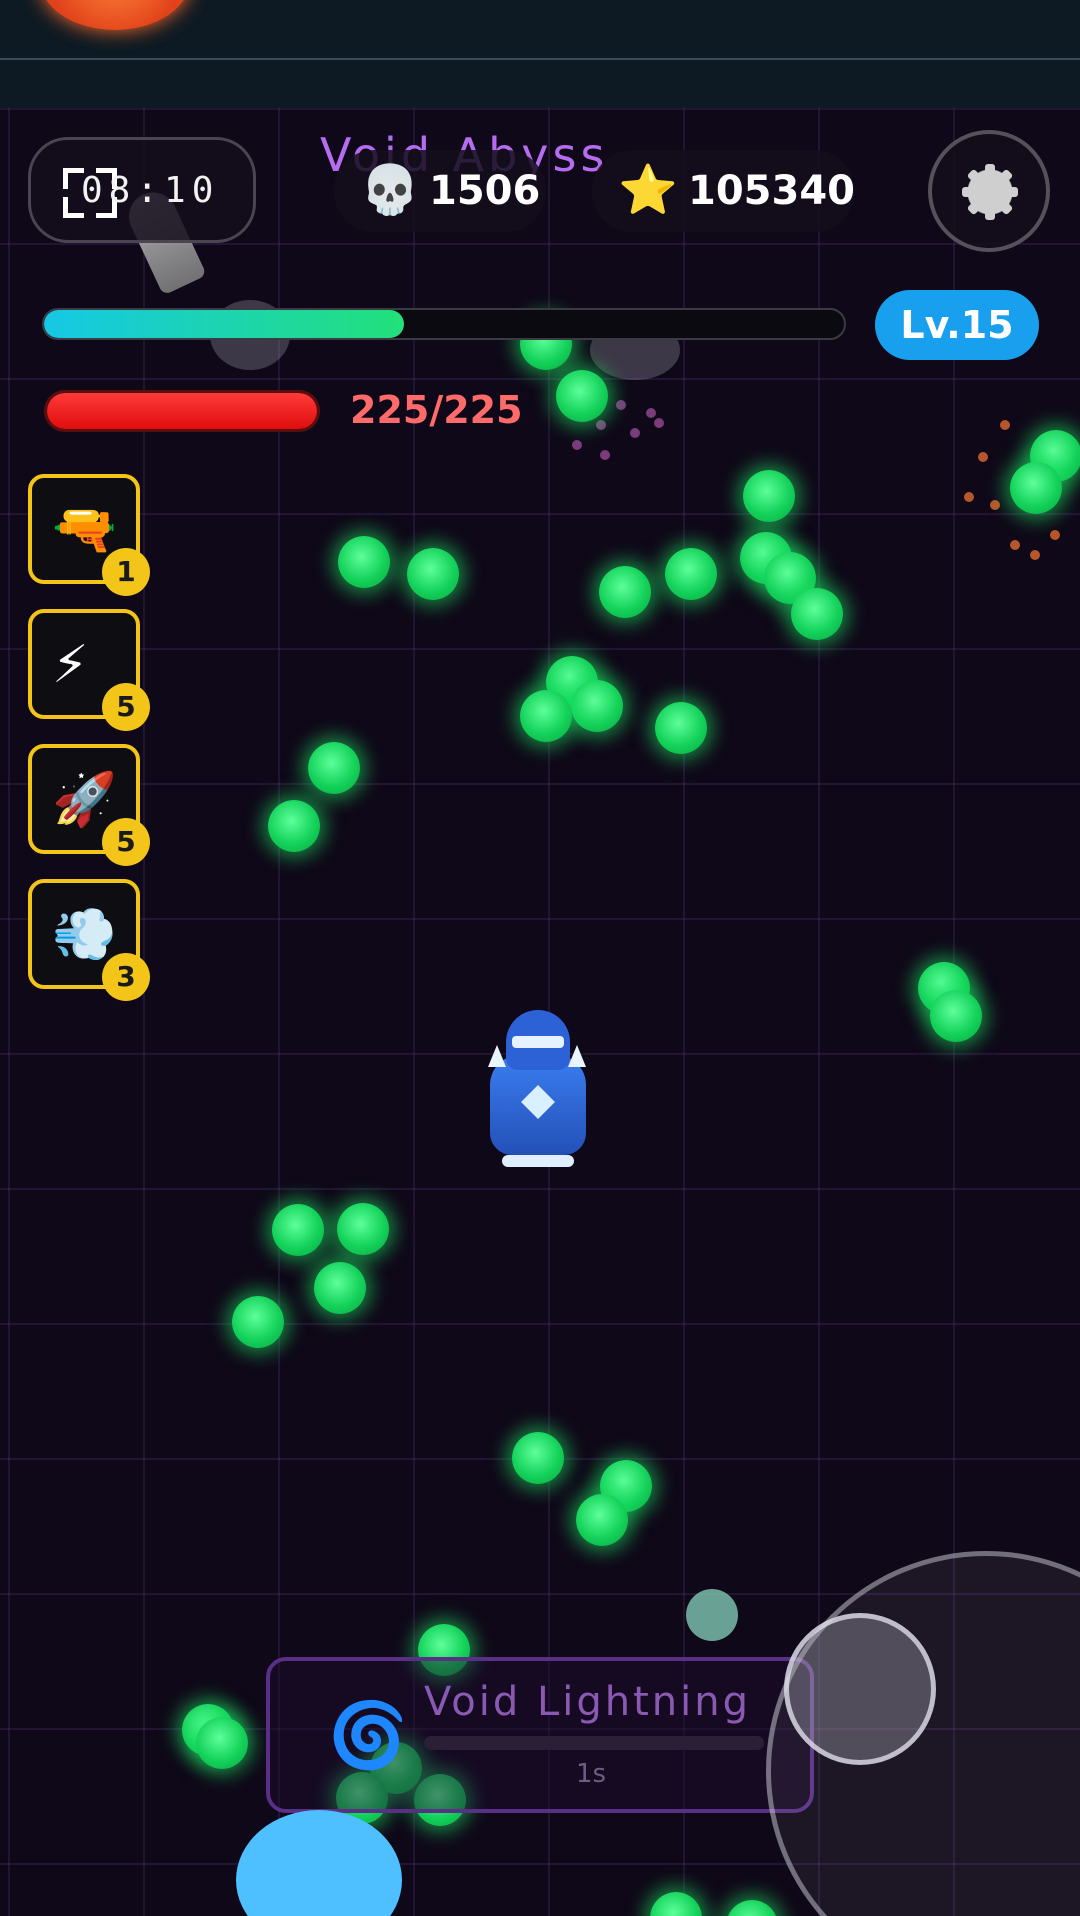 This screenshot has height=1916, width=1080. Describe the element at coordinates (587, 1702) in the screenshot. I see `active-skill-title: Void Lightning` at that location.